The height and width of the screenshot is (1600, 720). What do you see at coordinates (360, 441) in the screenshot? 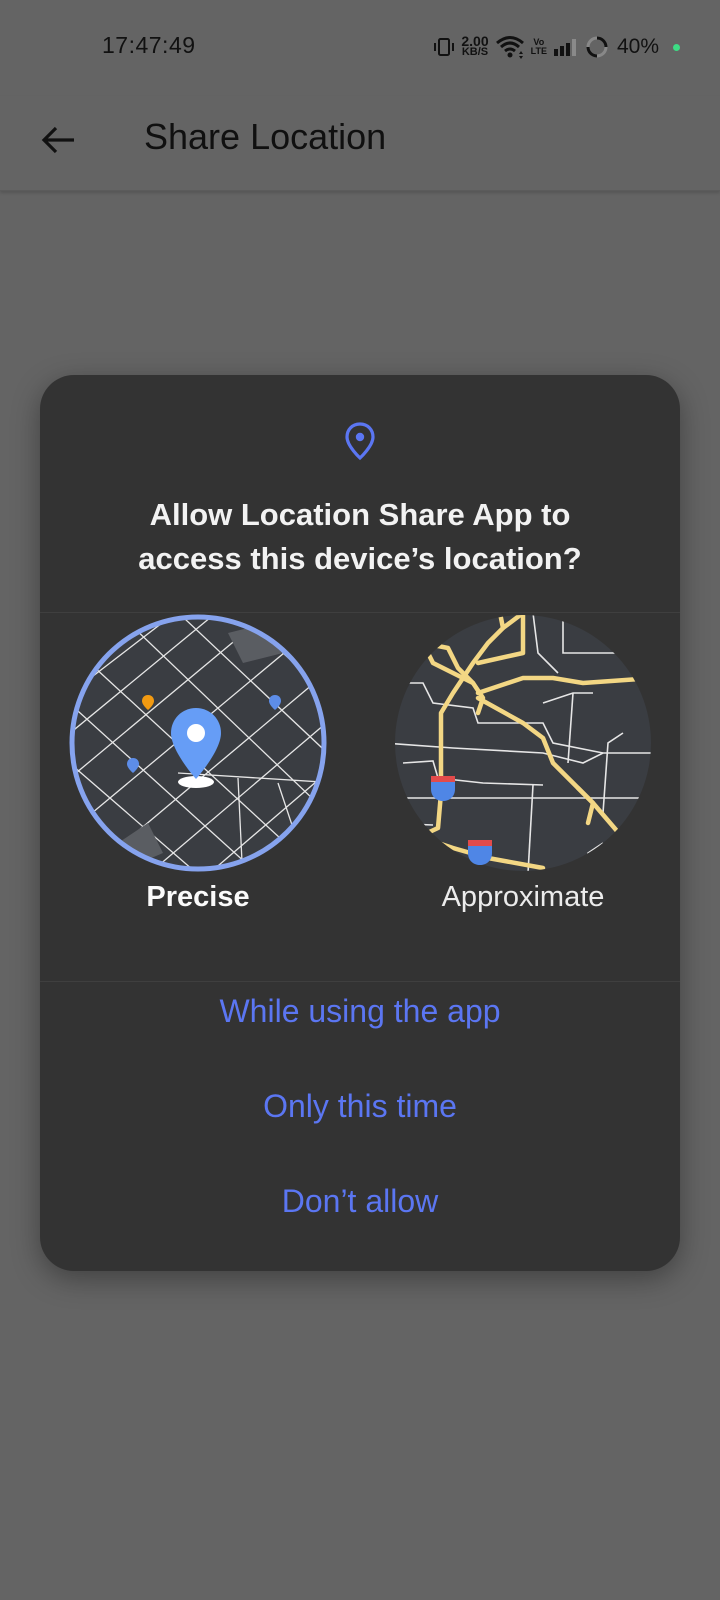
I see `location-pin-icon` at bounding box center [360, 441].